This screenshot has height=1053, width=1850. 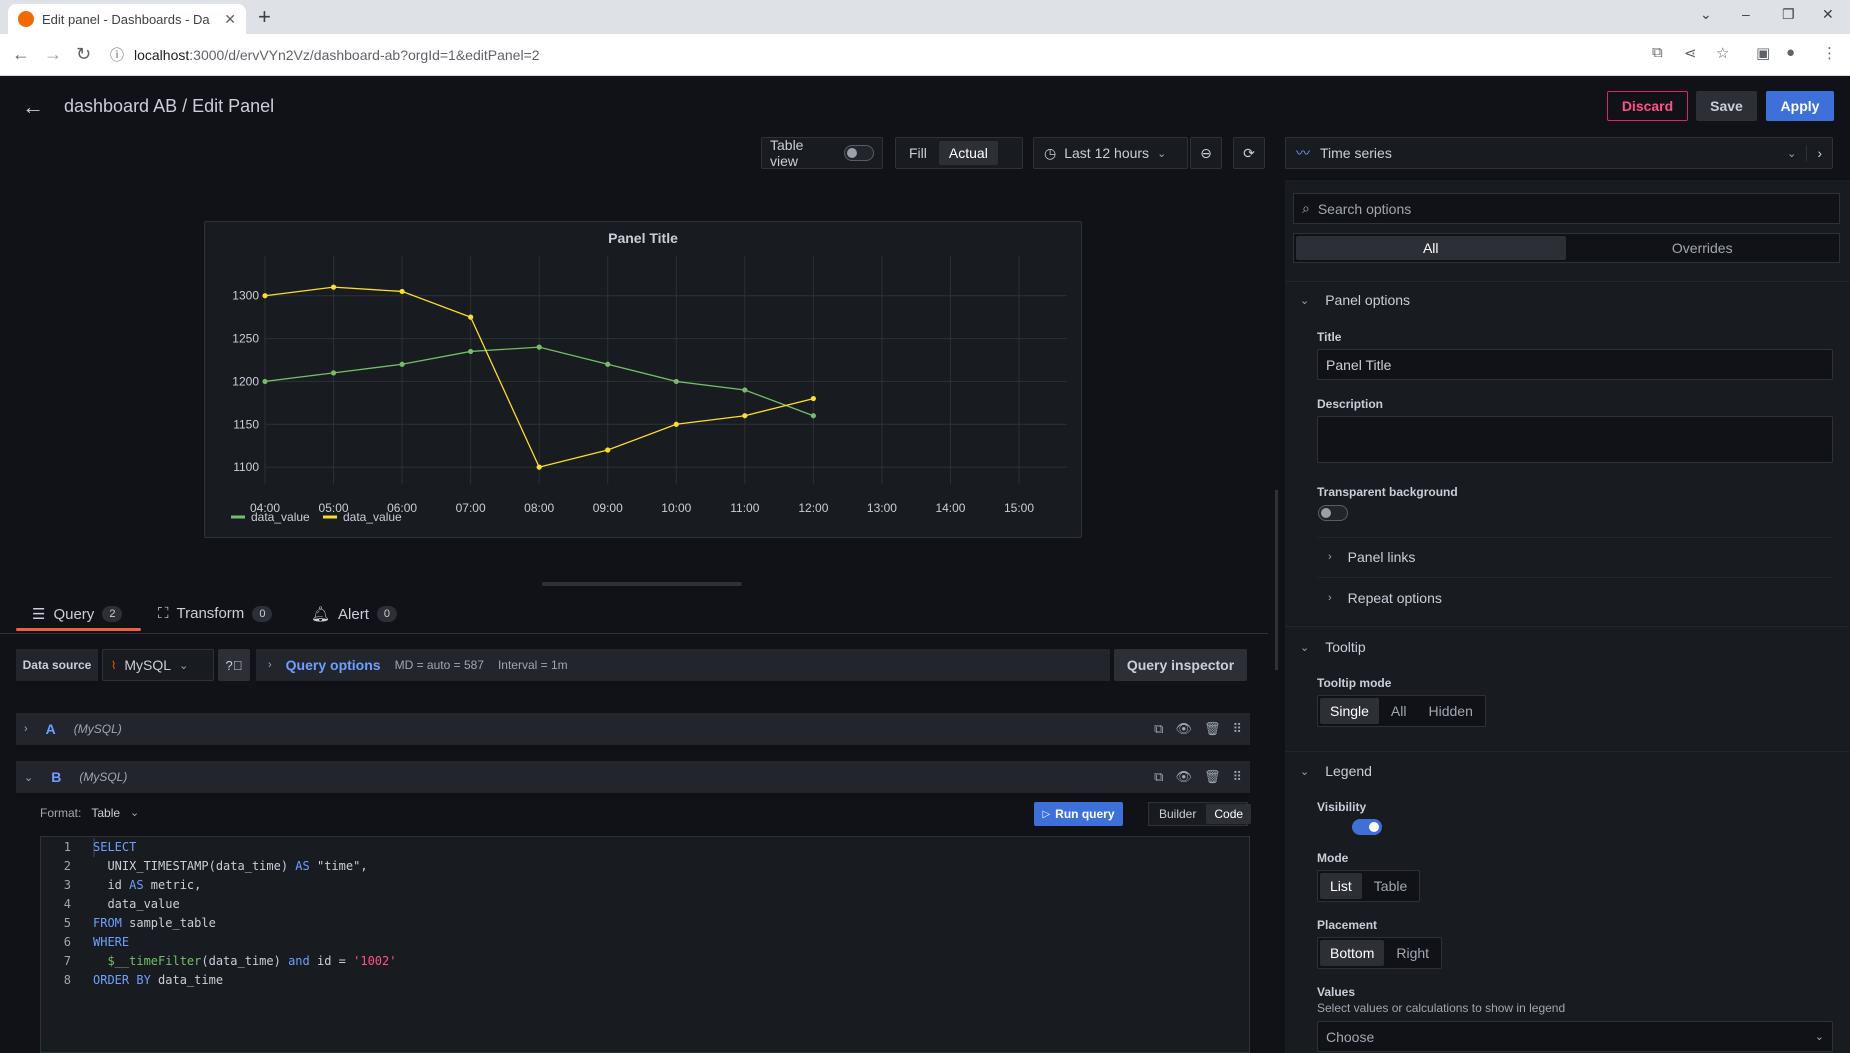 What do you see at coordinates (1249, 153) in the screenshot?
I see `refresh-button: ⟳` at bounding box center [1249, 153].